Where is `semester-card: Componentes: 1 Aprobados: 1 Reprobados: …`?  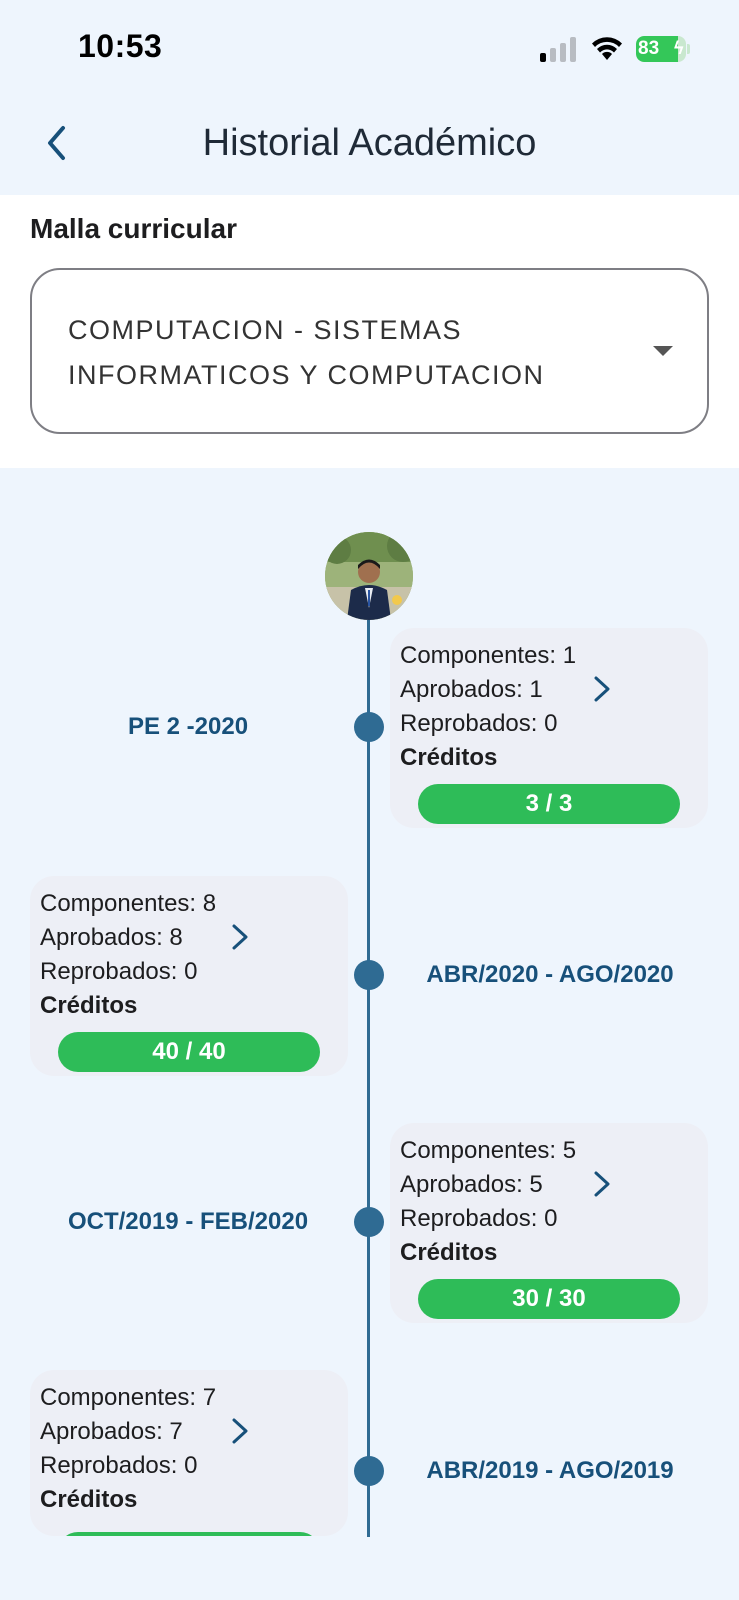 semester-card: Componentes: 1 Aprobados: 1 Reprobados: … is located at coordinates (549, 728).